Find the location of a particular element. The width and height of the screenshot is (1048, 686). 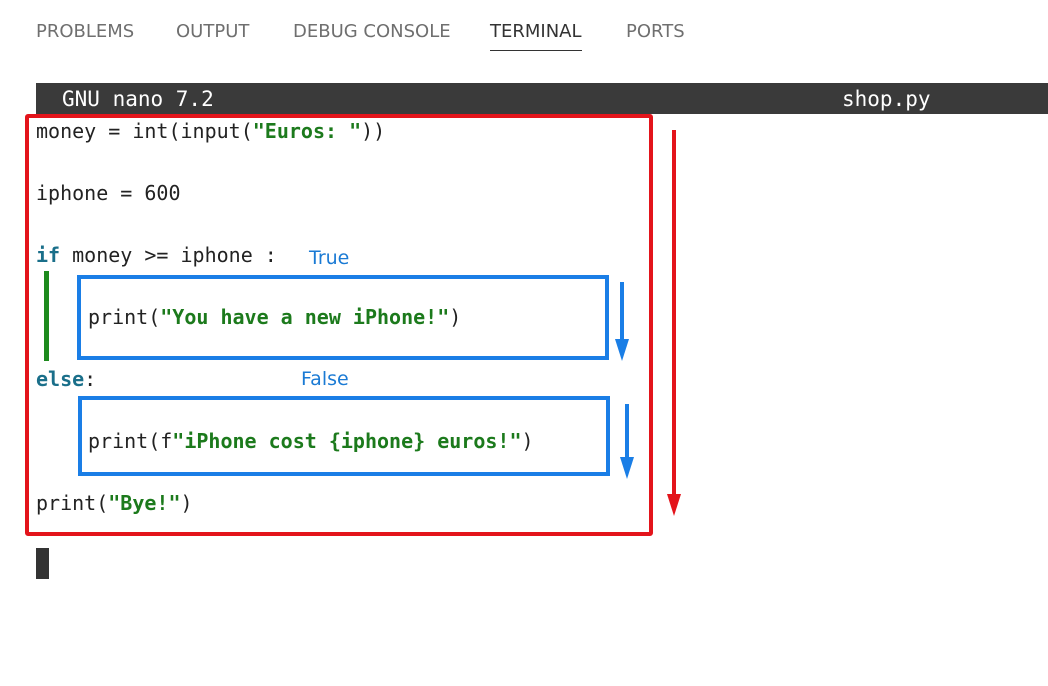

tab-debug-console: DEBUG CONSOLE is located at coordinates (372, 35).